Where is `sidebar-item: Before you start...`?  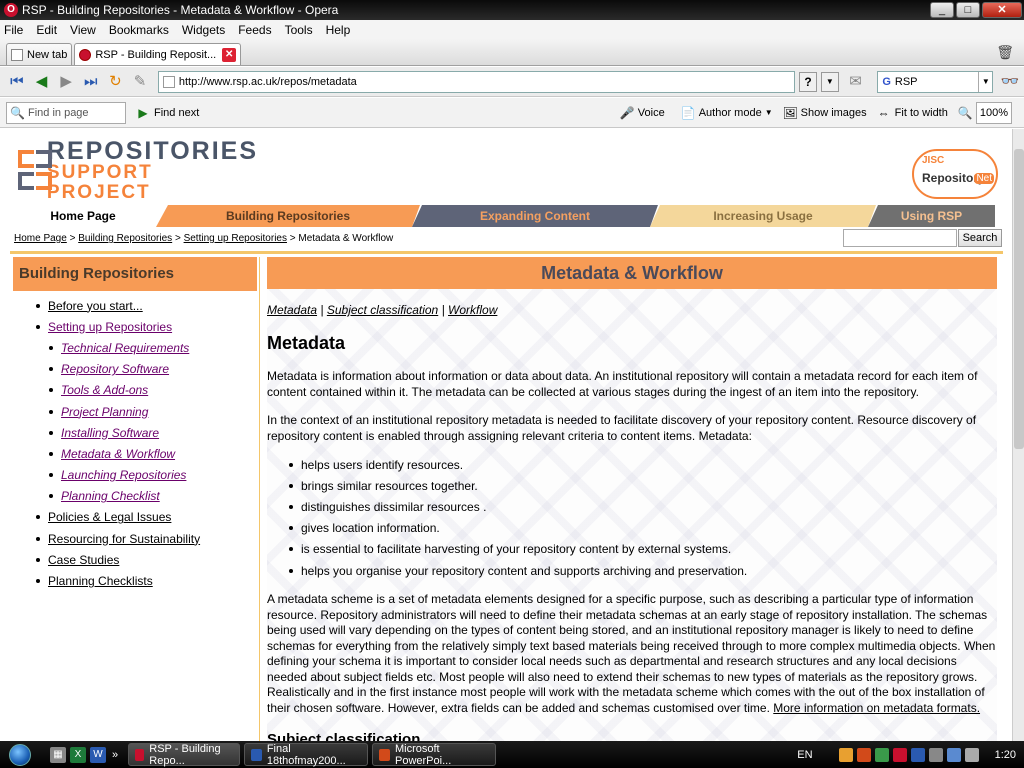
sidebar-item: Before you start... is located at coordinates (135, 305).